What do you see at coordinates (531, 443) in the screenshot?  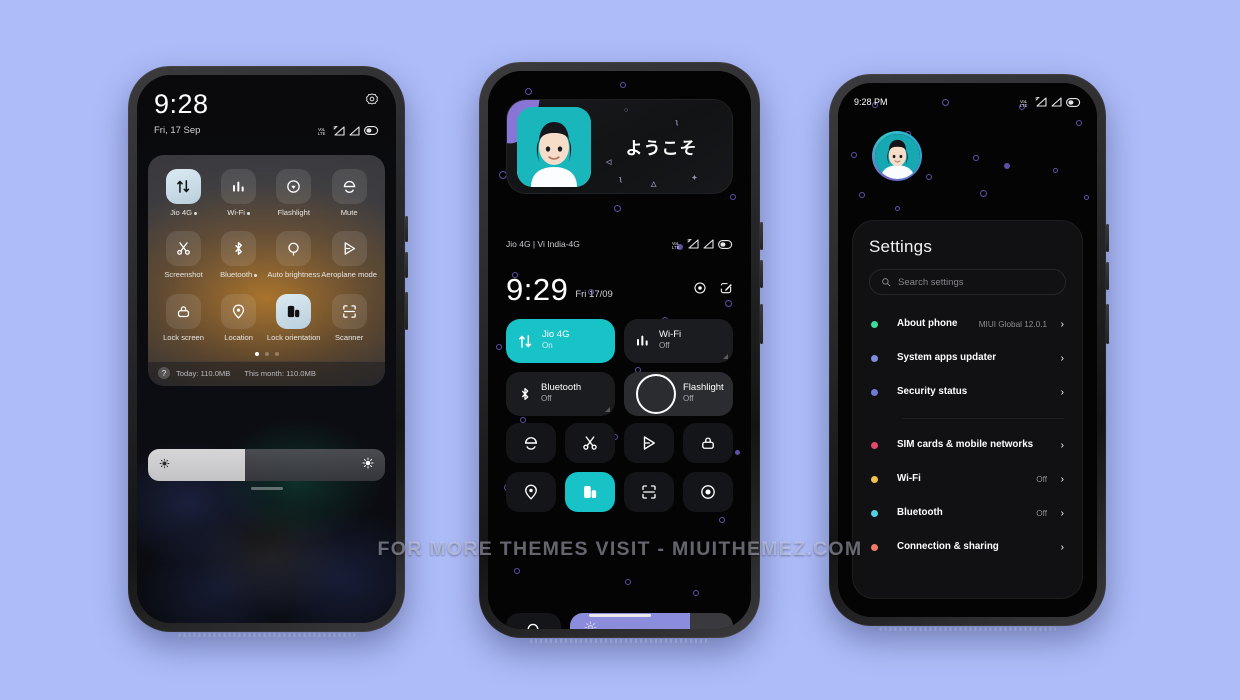 I see `small-toggle-mute` at bounding box center [531, 443].